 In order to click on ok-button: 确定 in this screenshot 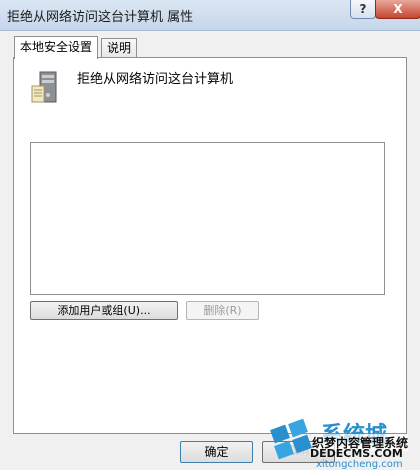, I will do `click(216, 452)`.